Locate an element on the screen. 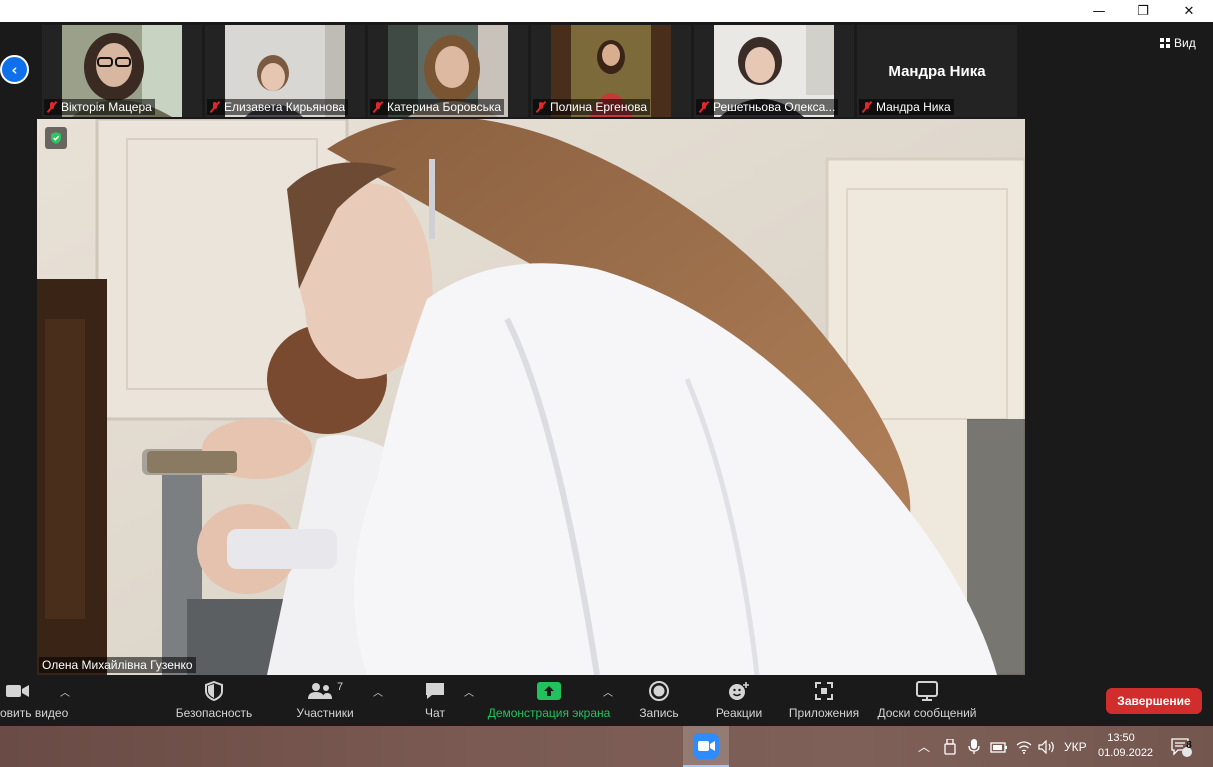  participant-display-name: Мандра Ника is located at coordinates (937, 71).